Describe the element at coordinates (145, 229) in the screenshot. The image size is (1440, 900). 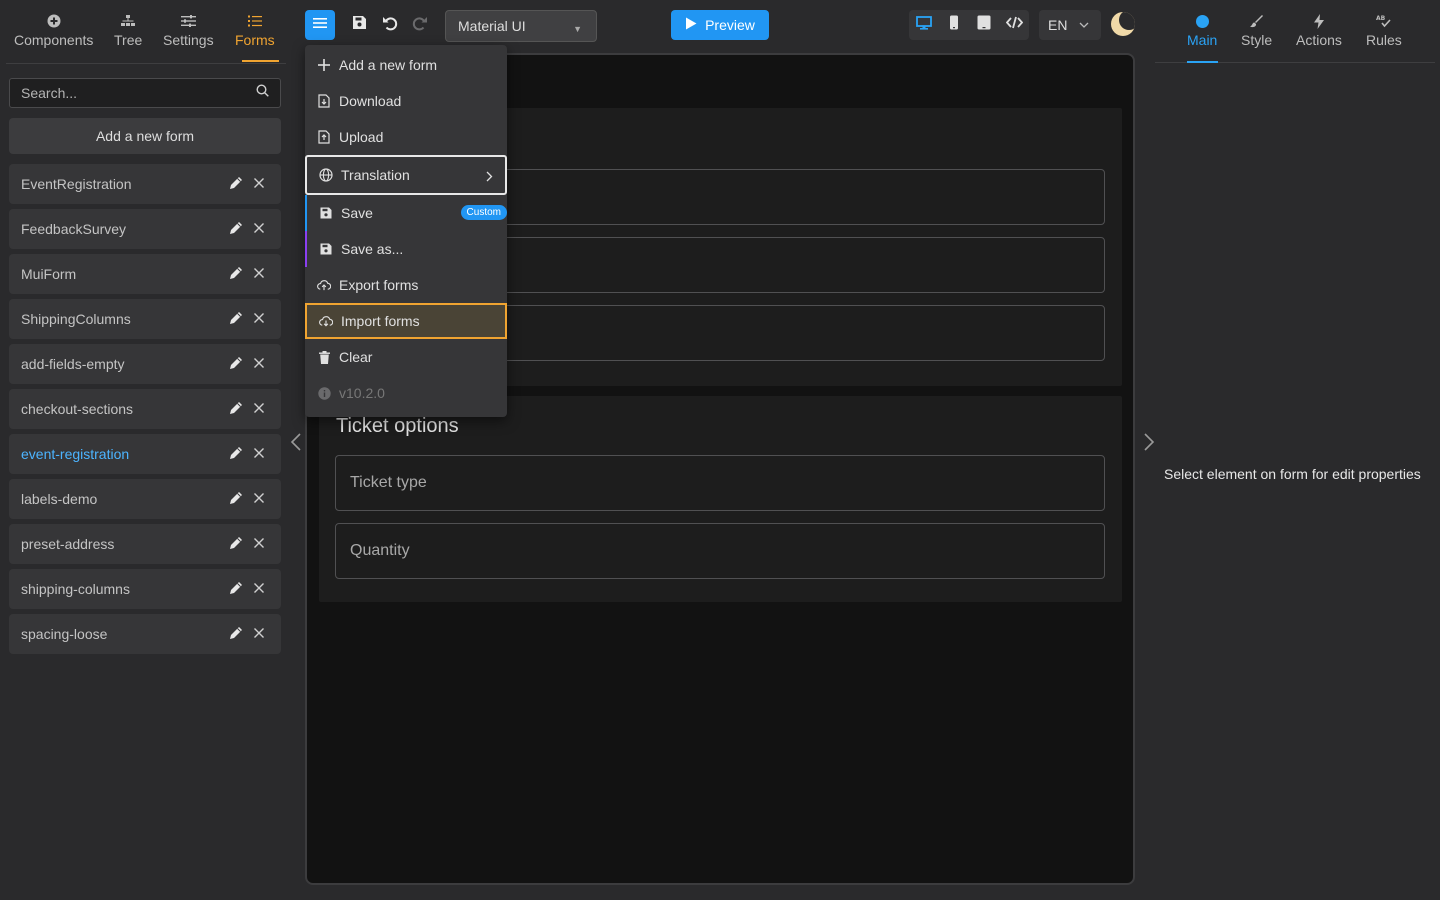
I see `form-list-item: FeedbackSurvey` at that location.